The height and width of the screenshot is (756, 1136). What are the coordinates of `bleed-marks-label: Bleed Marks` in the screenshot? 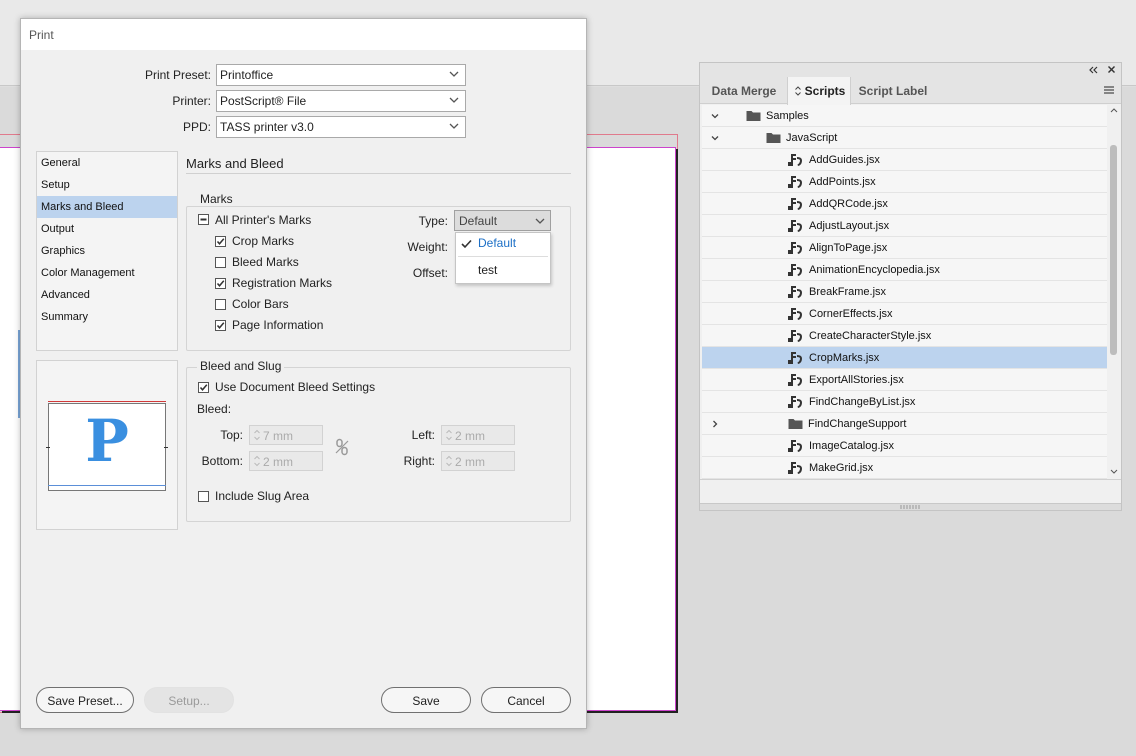 It's located at (265, 262).